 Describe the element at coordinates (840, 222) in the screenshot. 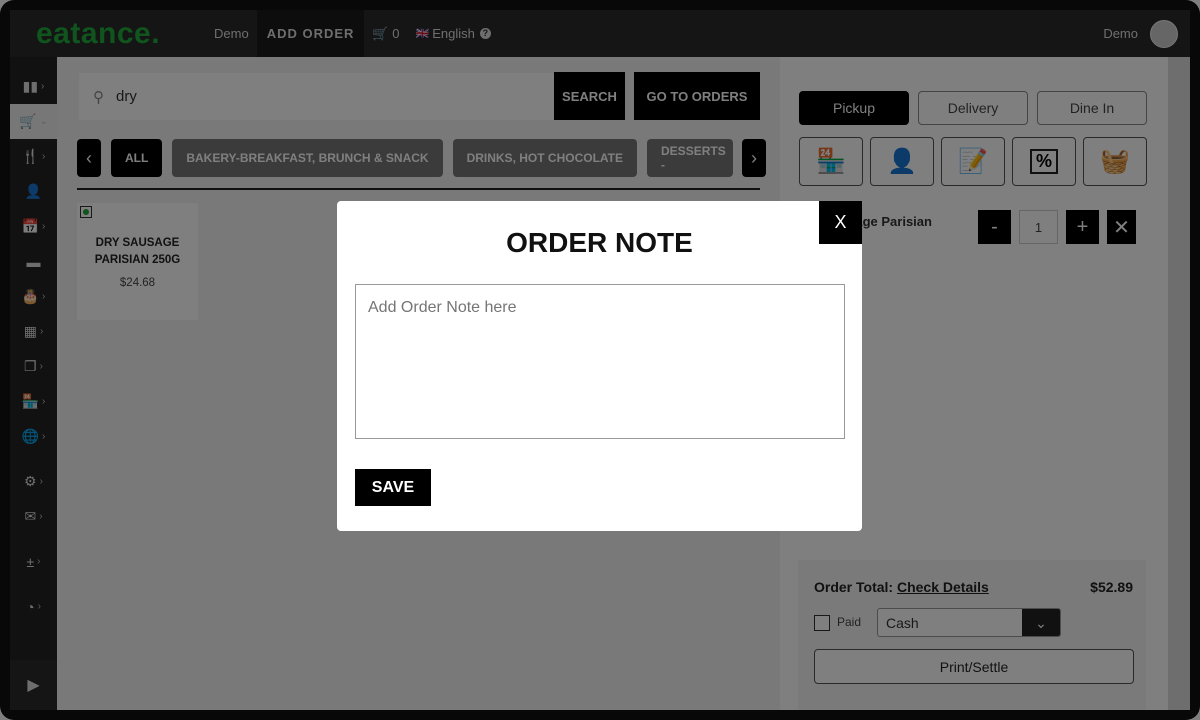

I see `close-modal-button: X` at that location.